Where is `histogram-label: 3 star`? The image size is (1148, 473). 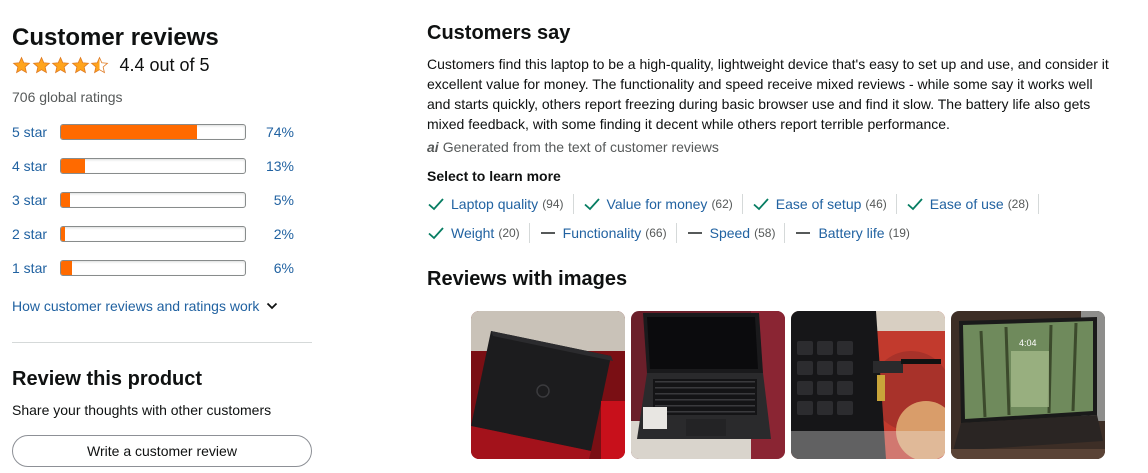 histogram-label: 3 star is located at coordinates (36, 200).